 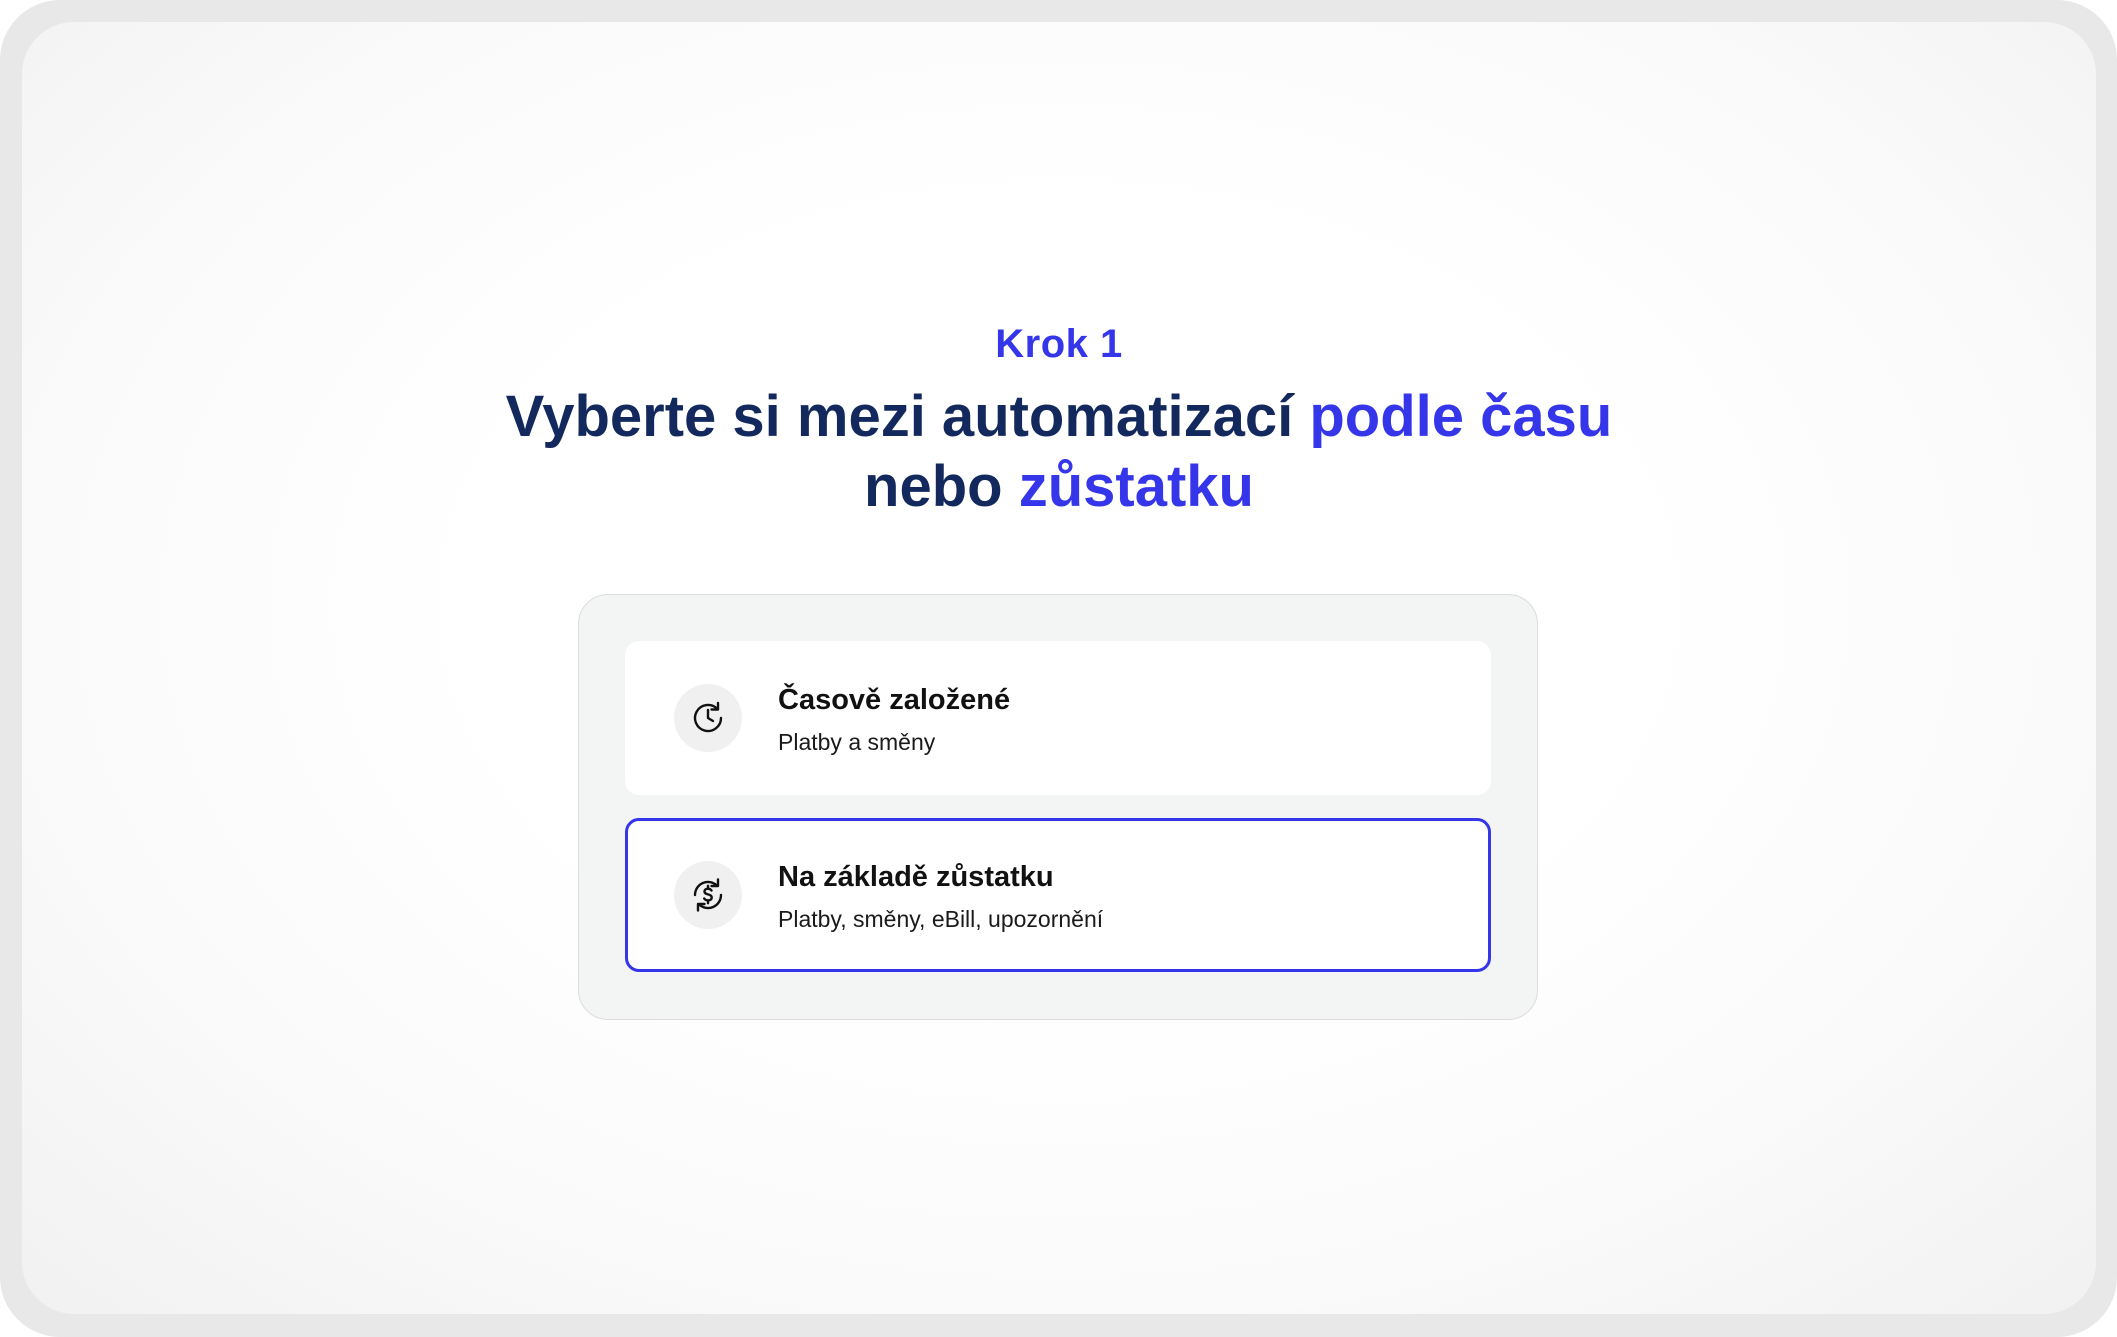 What do you see at coordinates (708, 895) in the screenshot?
I see `balance-cycle-icon` at bounding box center [708, 895].